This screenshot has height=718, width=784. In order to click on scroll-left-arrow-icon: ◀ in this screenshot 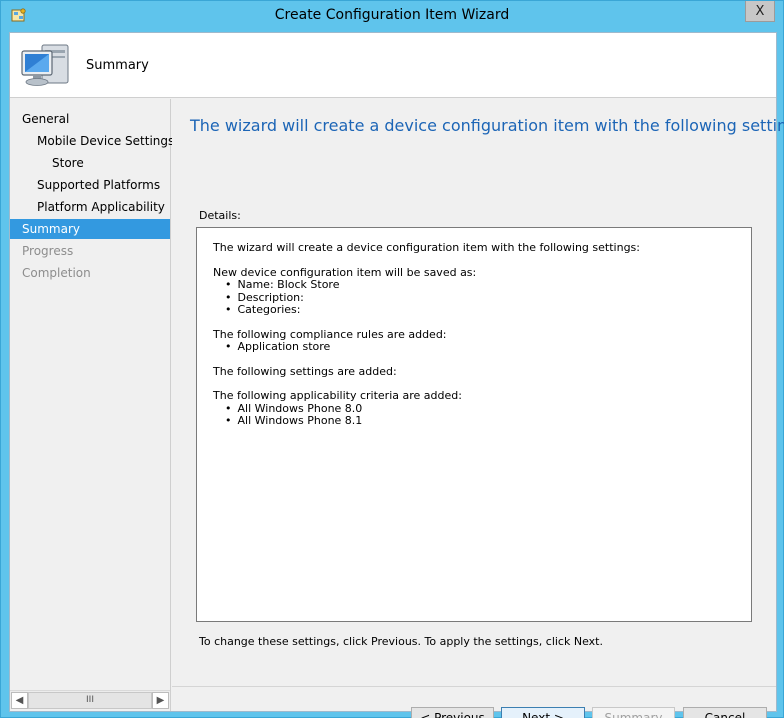, I will do `click(19, 700)`.